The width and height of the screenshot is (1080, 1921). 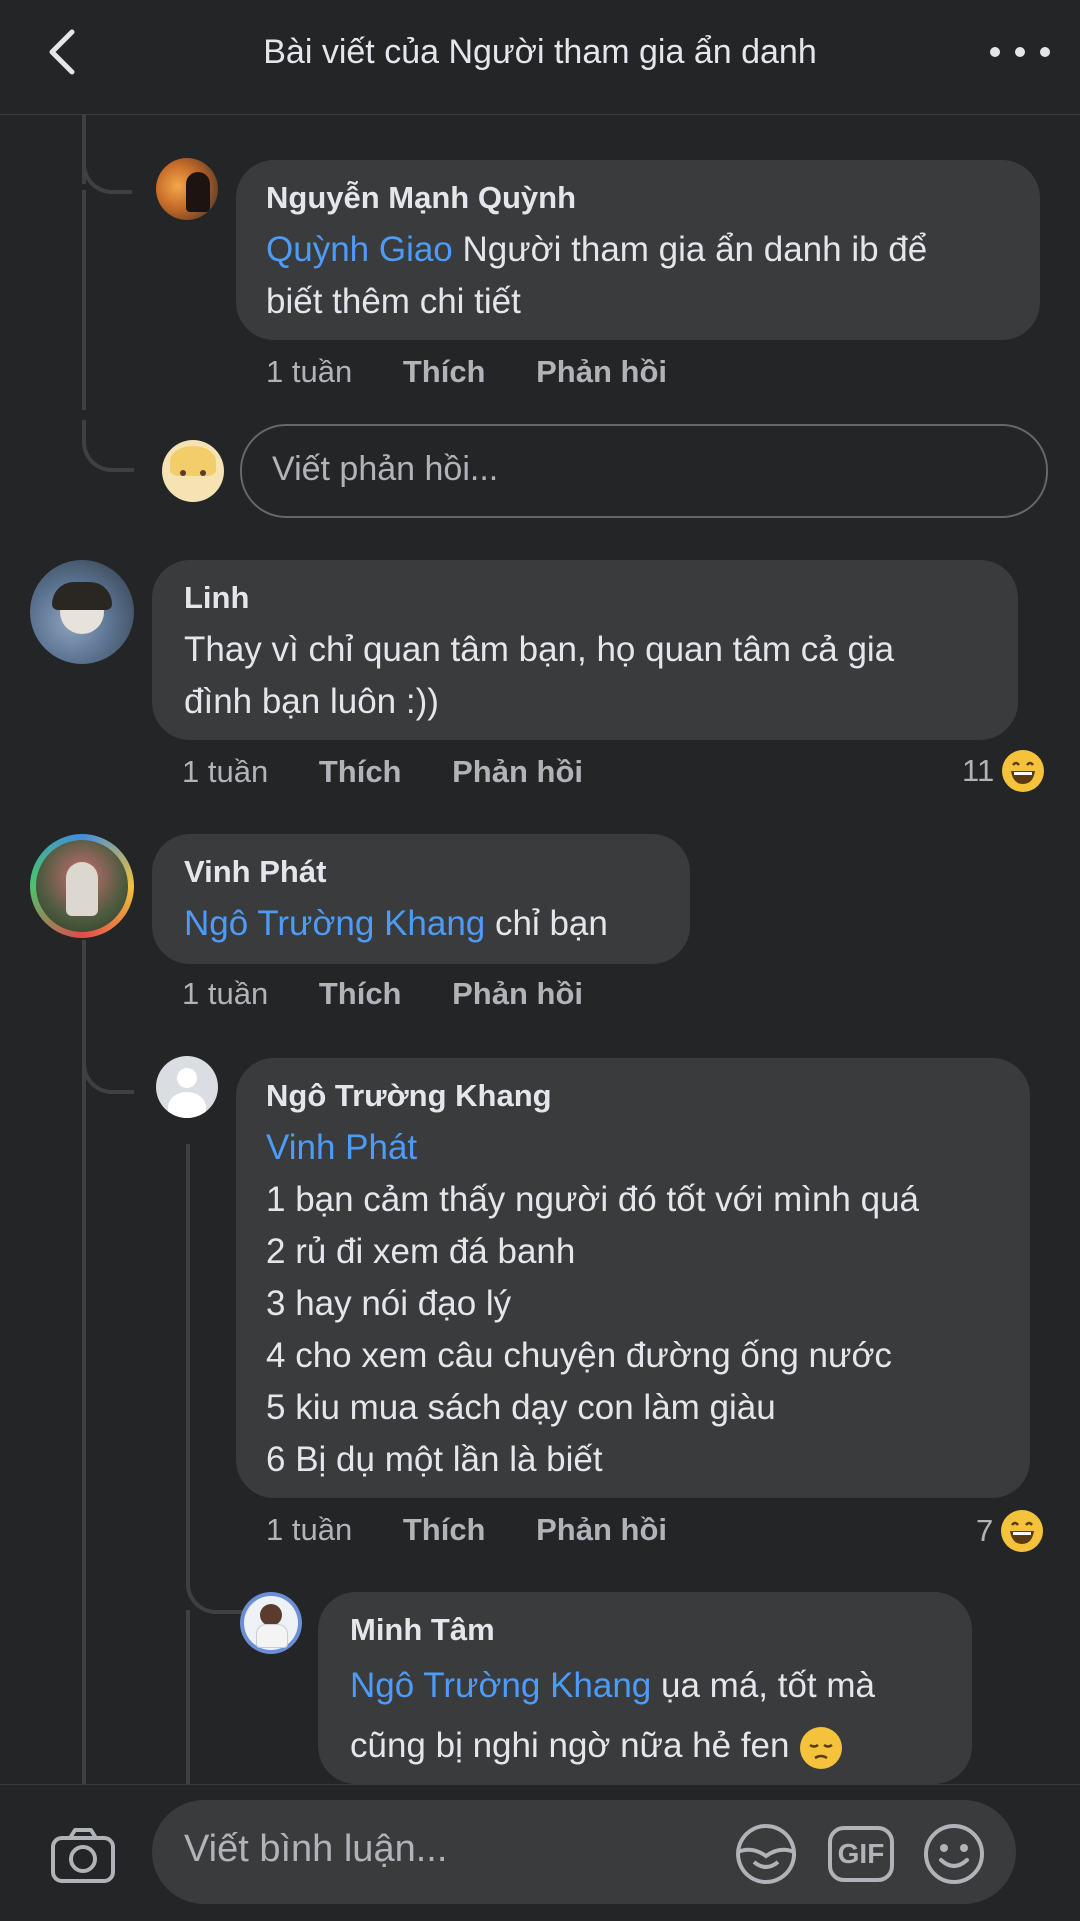 I want to click on comment-line: 5 kiu mua sách dạy con làm giàu, so click(x=521, y=1407).